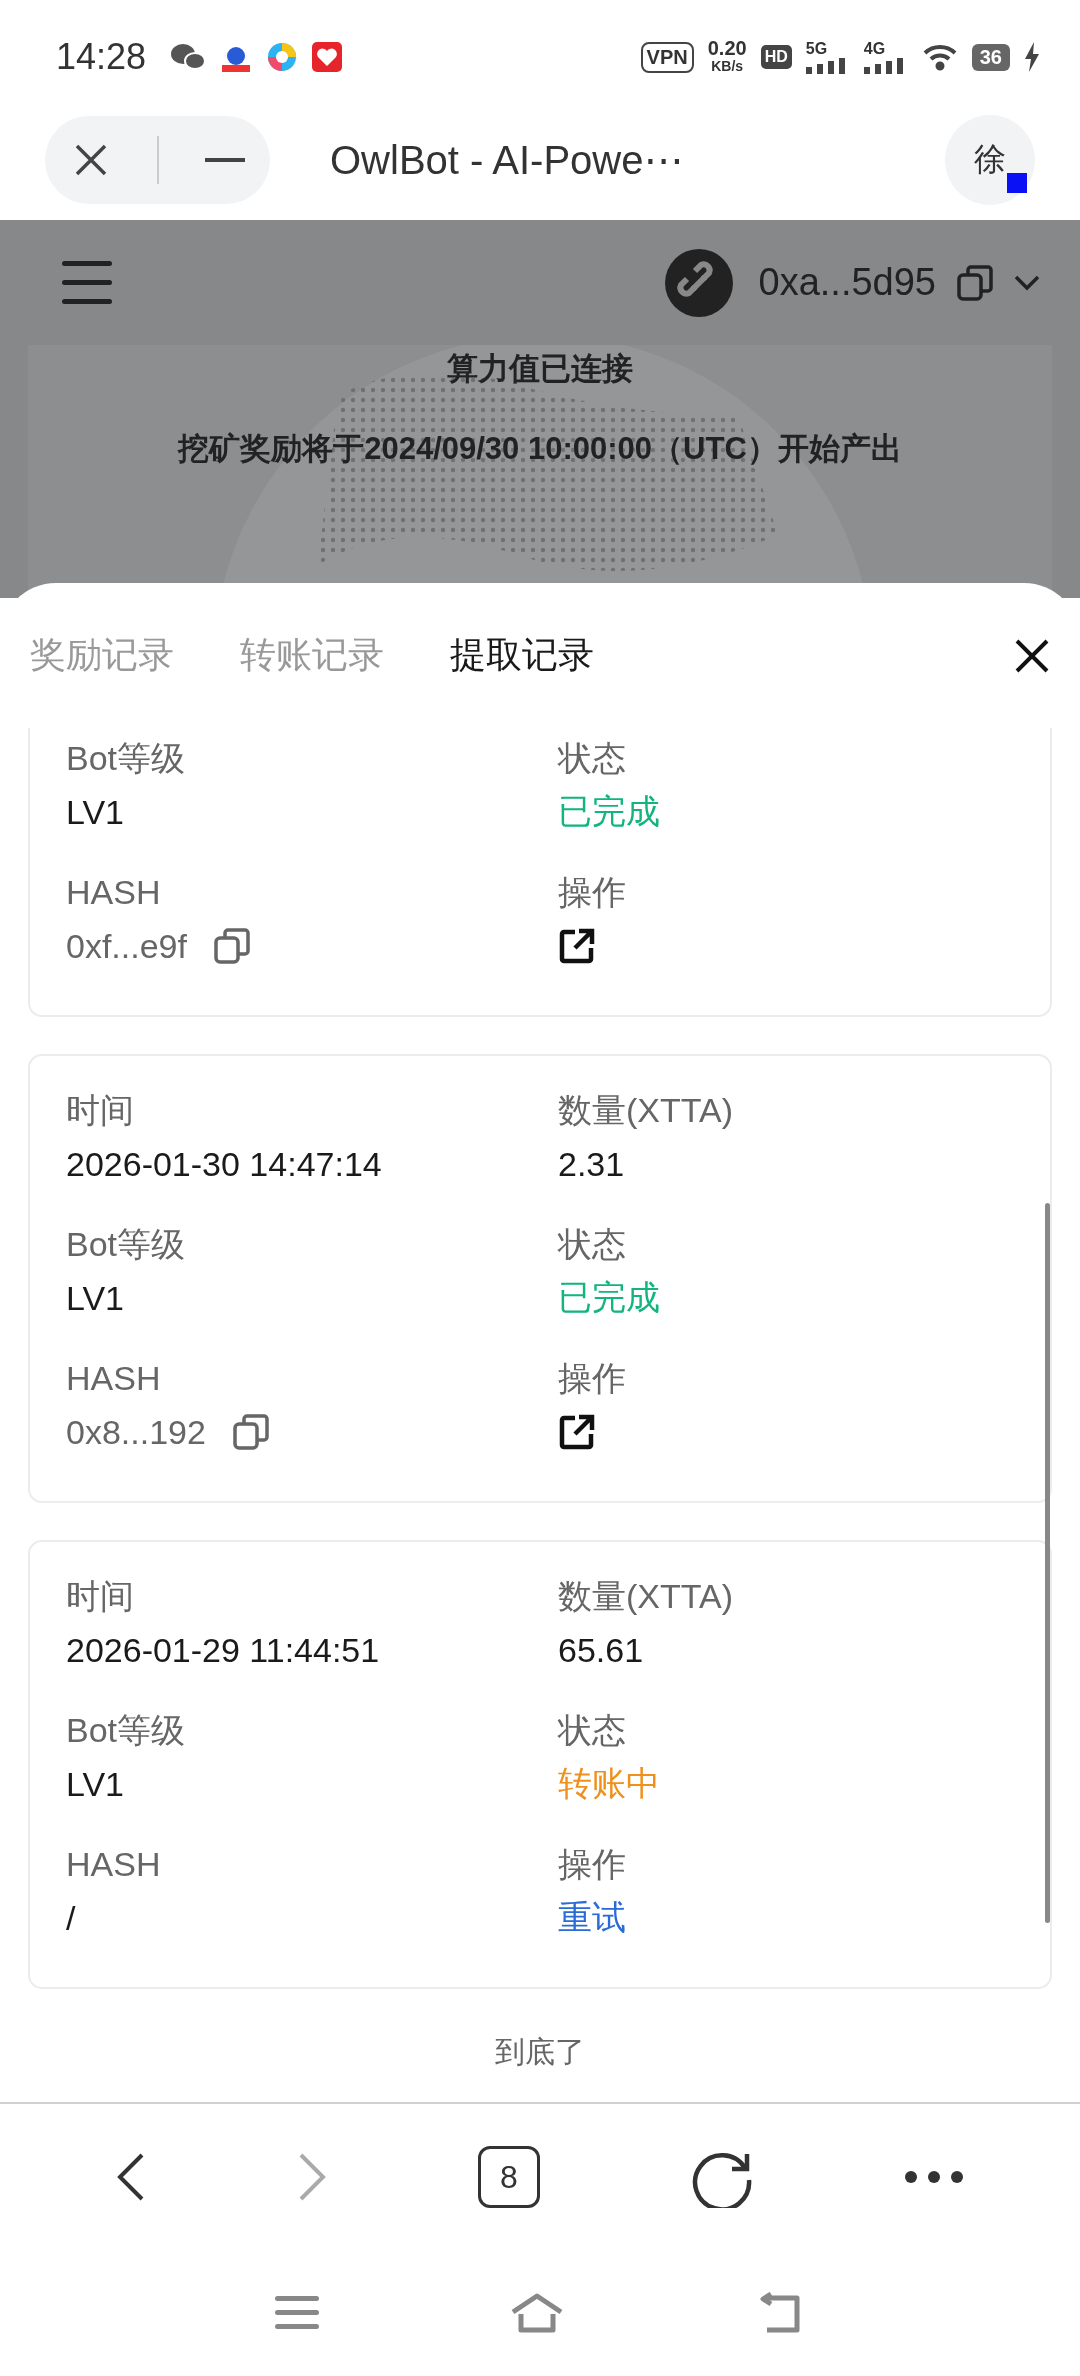  What do you see at coordinates (591, 1164) in the screenshot?
I see `field-value: 2.31` at bounding box center [591, 1164].